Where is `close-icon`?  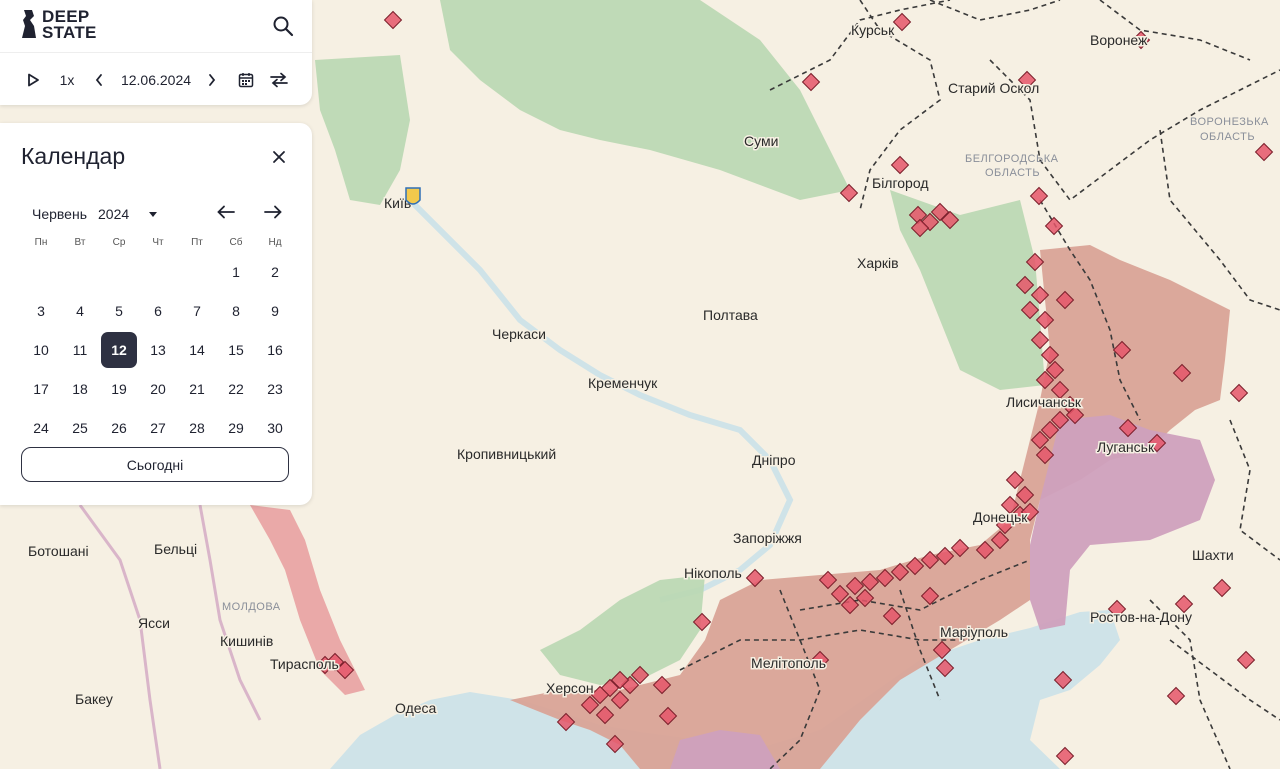 close-icon is located at coordinates (279, 157).